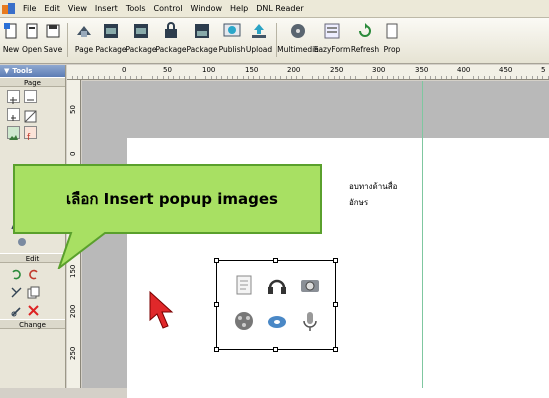 The width and height of the screenshot is (549, 398). What do you see at coordinates (16, 309) in the screenshot?
I see `paste-icon` at bounding box center [16, 309].